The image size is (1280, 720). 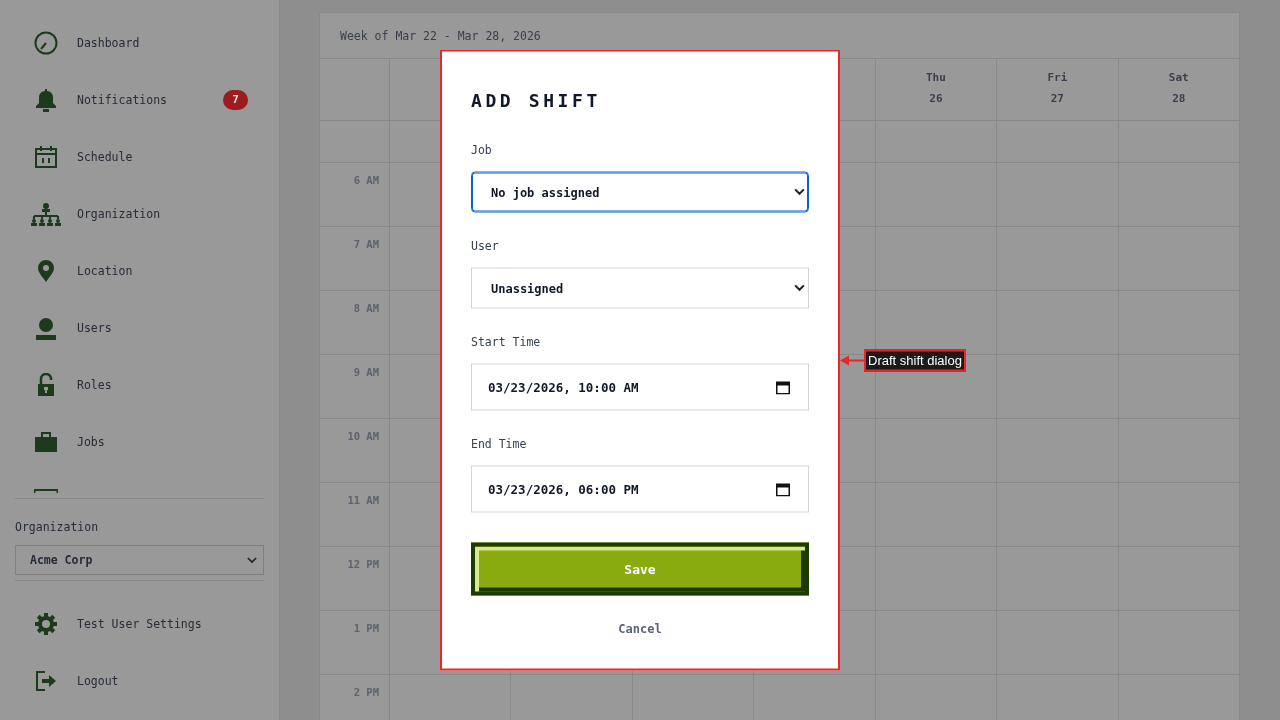 What do you see at coordinates (139, 560) in the screenshot?
I see `organization-select: Acme Corp` at bounding box center [139, 560].